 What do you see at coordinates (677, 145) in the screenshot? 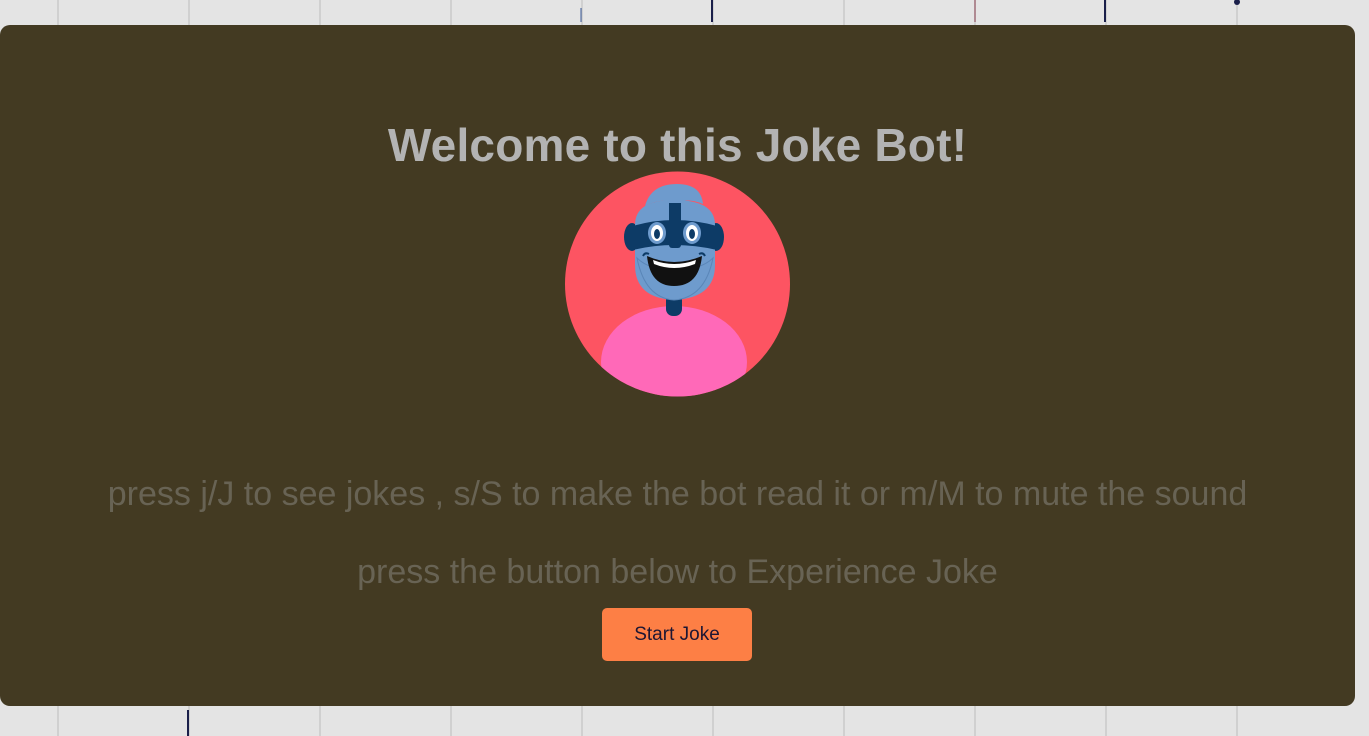
I see `page-title: Welcome to this Joke Bot!` at bounding box center [677, 145].